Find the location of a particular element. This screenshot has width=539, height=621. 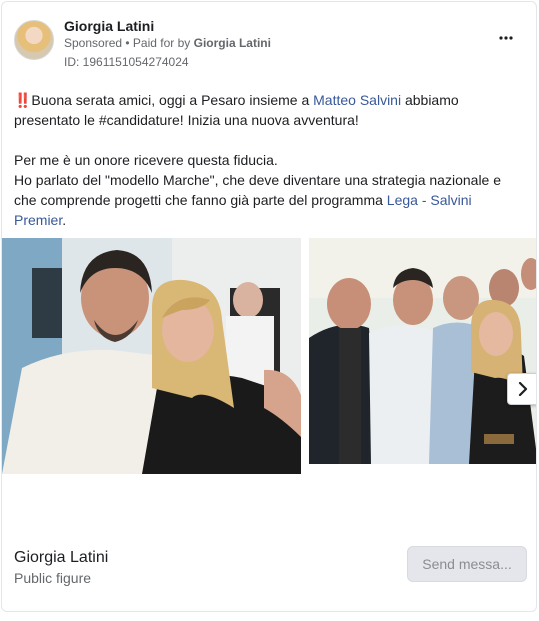

post-text: . is located at coordinates (64, 220).